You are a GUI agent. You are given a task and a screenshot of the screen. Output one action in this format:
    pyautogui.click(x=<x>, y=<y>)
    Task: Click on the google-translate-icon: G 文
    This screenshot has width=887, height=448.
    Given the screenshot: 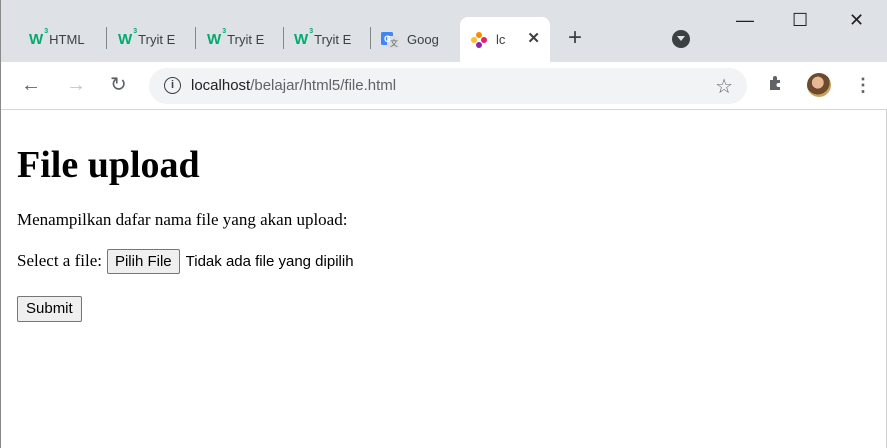 What is the action you would take?
    pyautogui.click(x=390, y=39)
    